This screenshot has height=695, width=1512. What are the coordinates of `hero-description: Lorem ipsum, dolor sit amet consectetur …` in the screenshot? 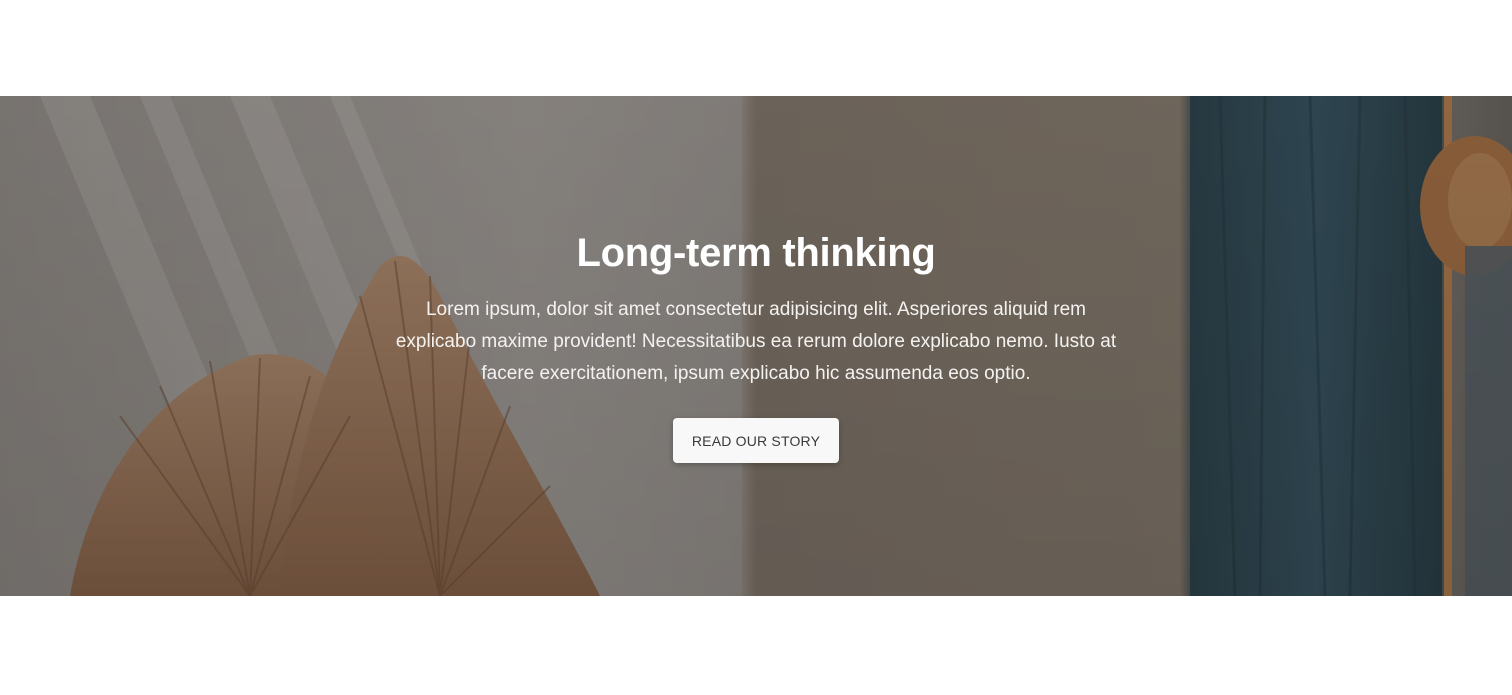 It's located at (756, 341).